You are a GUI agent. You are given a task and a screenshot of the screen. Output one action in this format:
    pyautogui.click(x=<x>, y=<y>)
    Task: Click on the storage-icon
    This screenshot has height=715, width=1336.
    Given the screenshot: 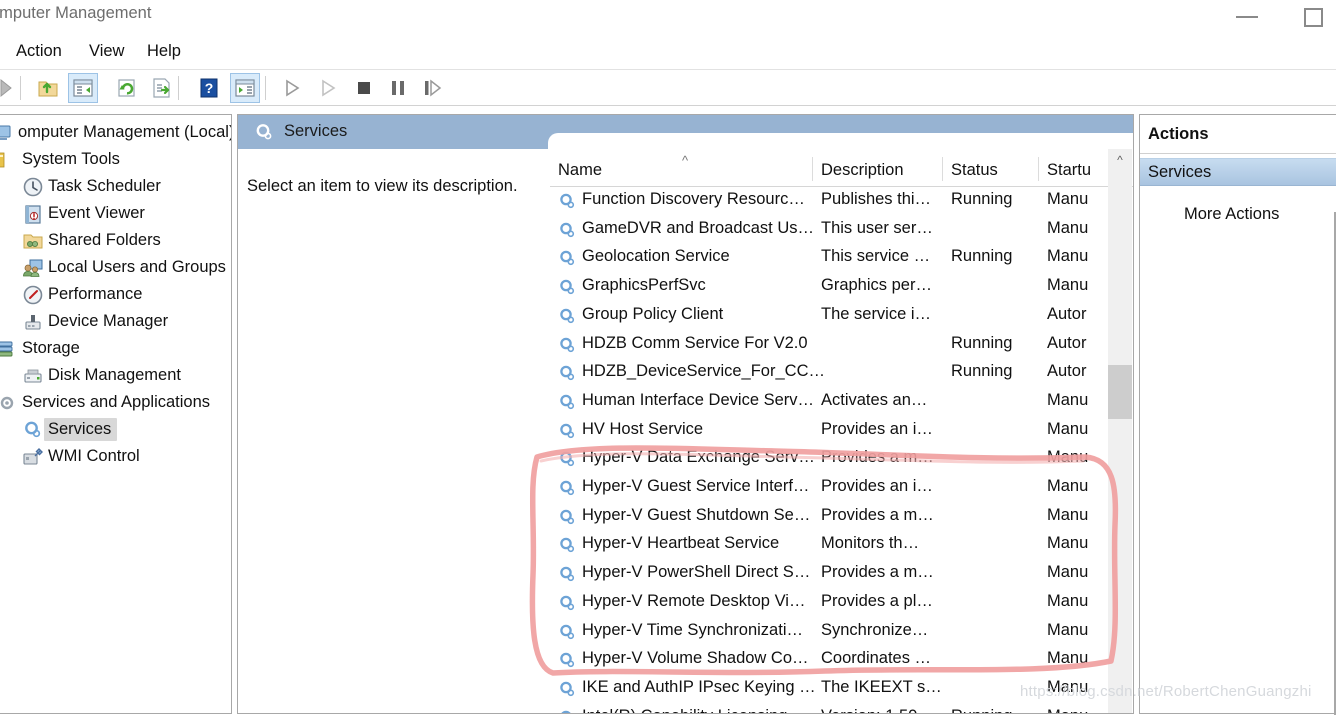 What is the action you would take?
    pyautogui.click(x=9, y=349)
    